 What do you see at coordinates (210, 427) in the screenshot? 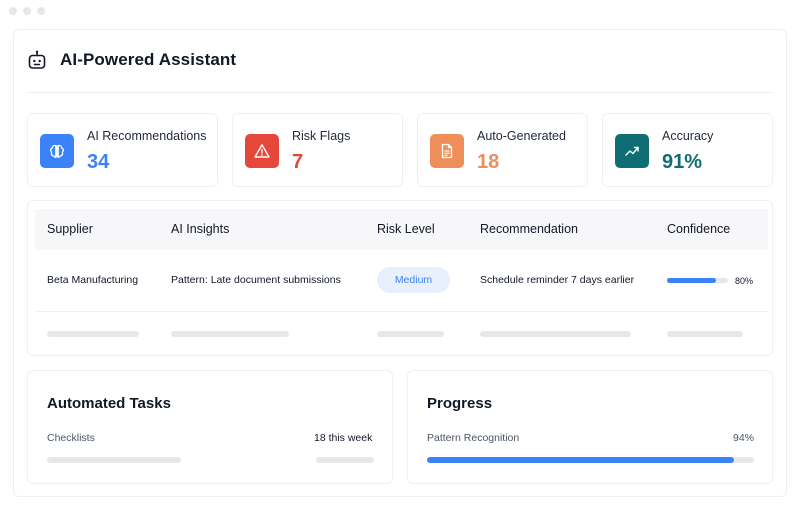
I see `automated-tasks-card: Automated Tasks Checklists 18 this week` at bounding box center [210, 427].